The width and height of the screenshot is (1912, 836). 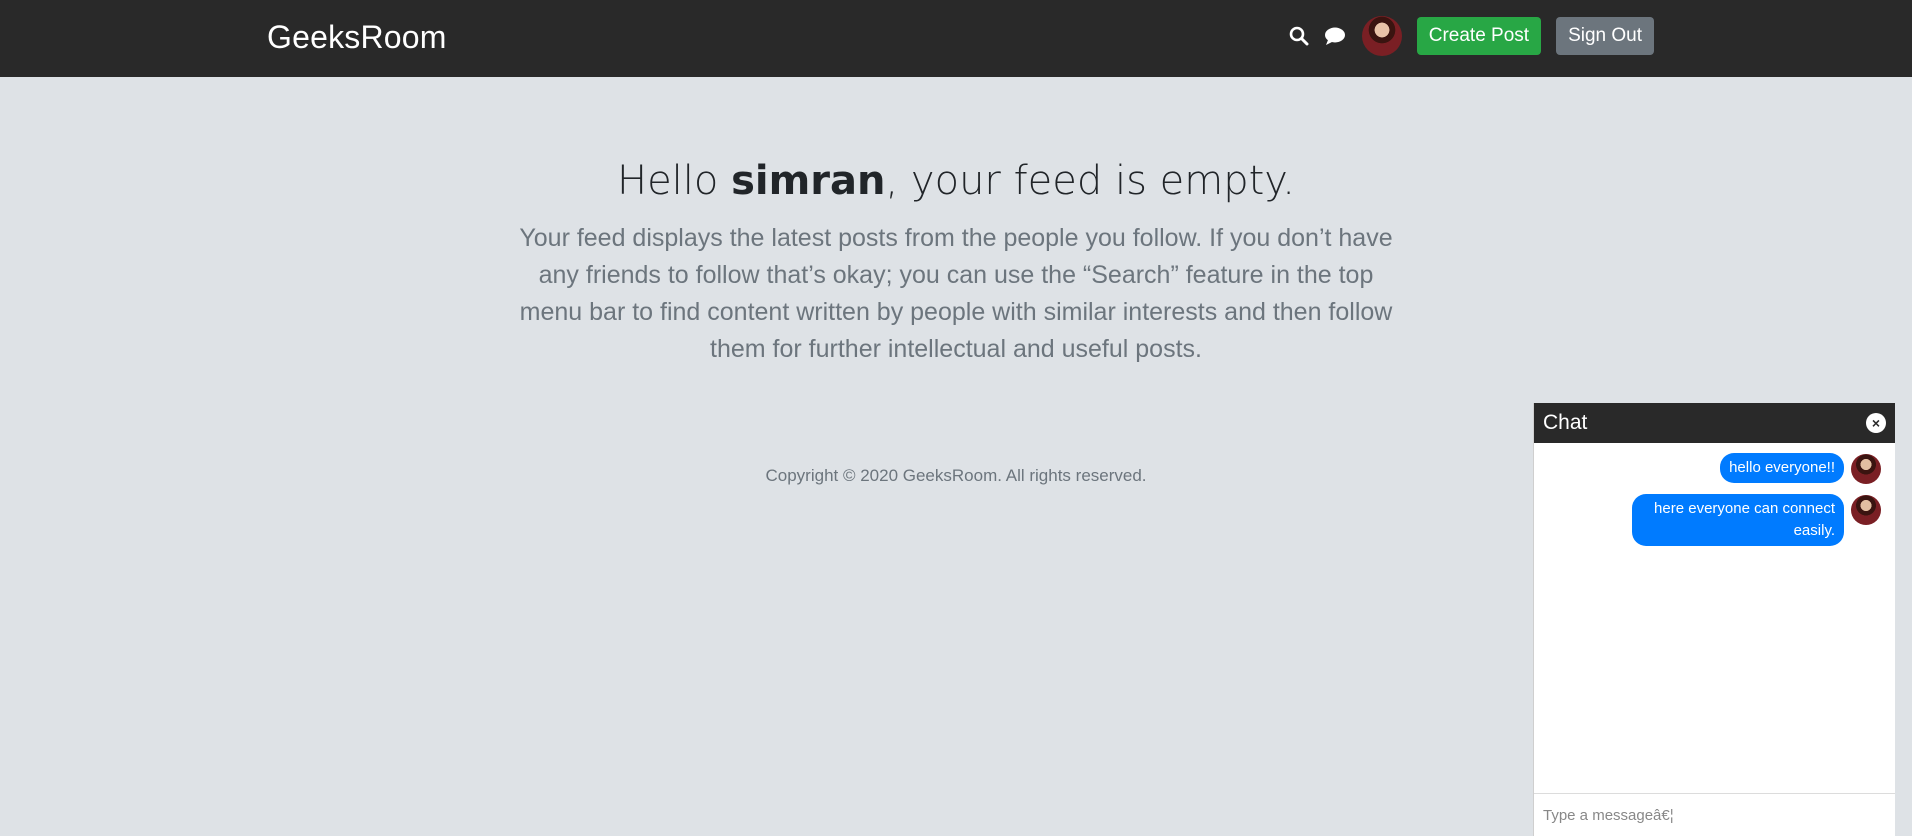 I want to click on chat-header: Chat ×, so click(x=1714, y=423).